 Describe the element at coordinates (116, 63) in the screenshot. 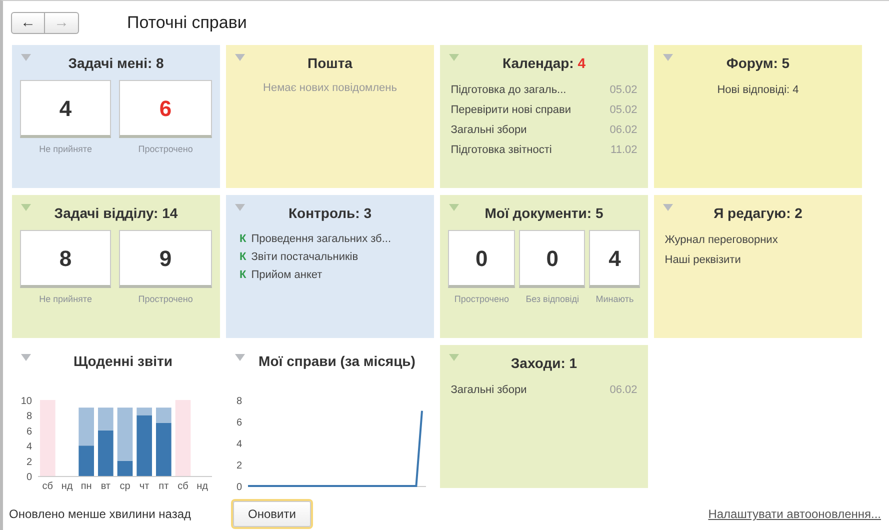

I see `panel-title: Задачі мені: 8` at that location.